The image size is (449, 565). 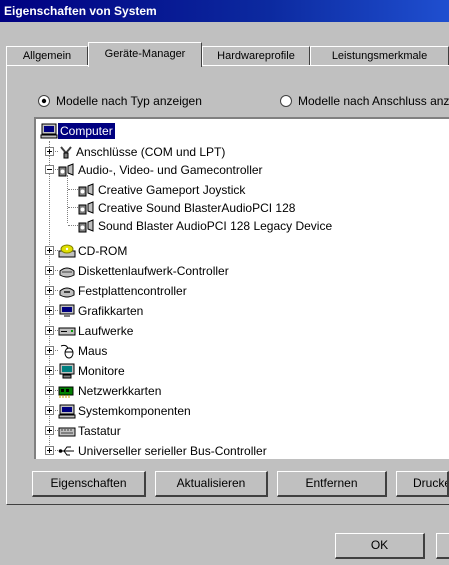 What do you see at coordinates (66, 152) in the screenshot?
I see `port-icon` at bounding box center [66, 152].